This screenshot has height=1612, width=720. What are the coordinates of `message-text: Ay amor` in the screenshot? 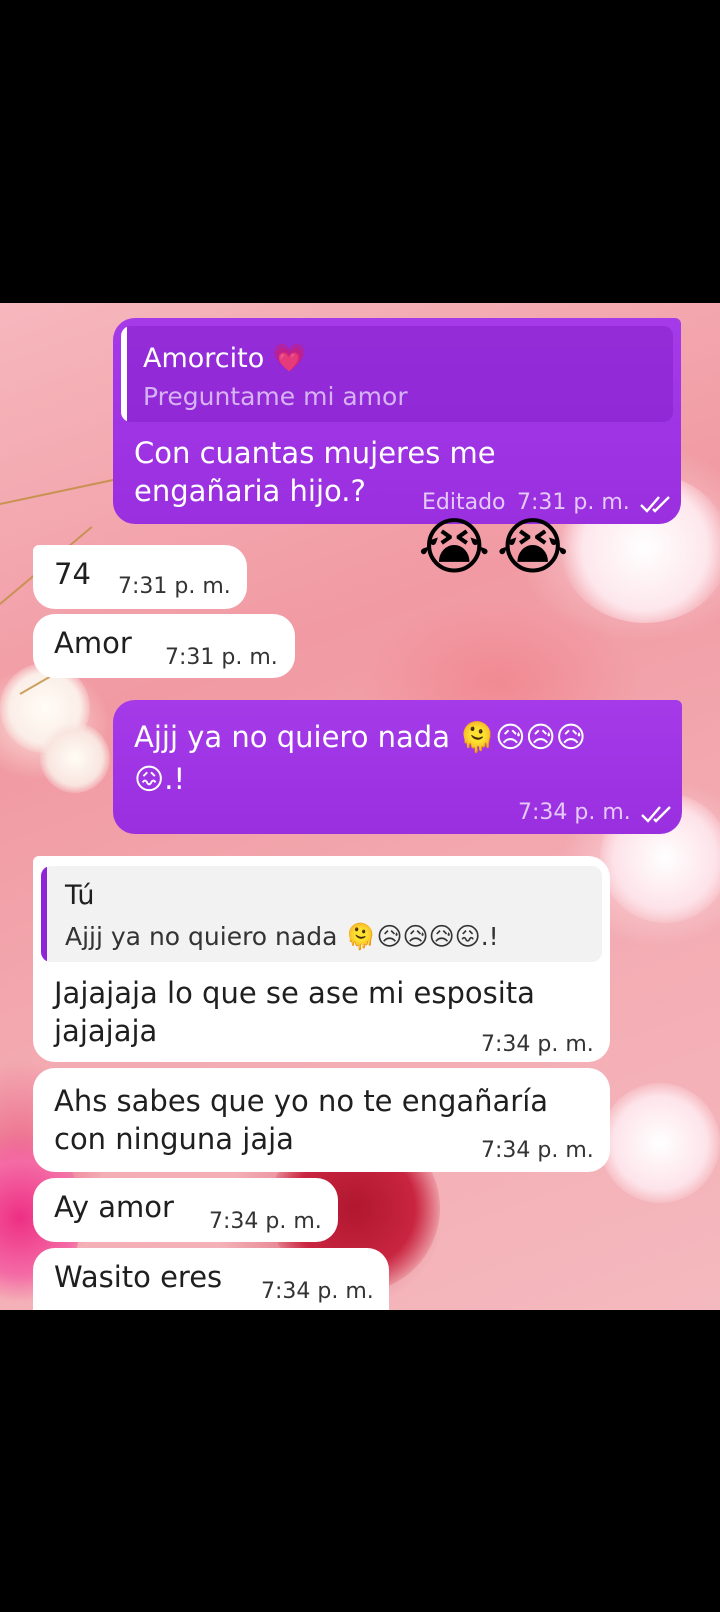 It's located at (114, 1207).